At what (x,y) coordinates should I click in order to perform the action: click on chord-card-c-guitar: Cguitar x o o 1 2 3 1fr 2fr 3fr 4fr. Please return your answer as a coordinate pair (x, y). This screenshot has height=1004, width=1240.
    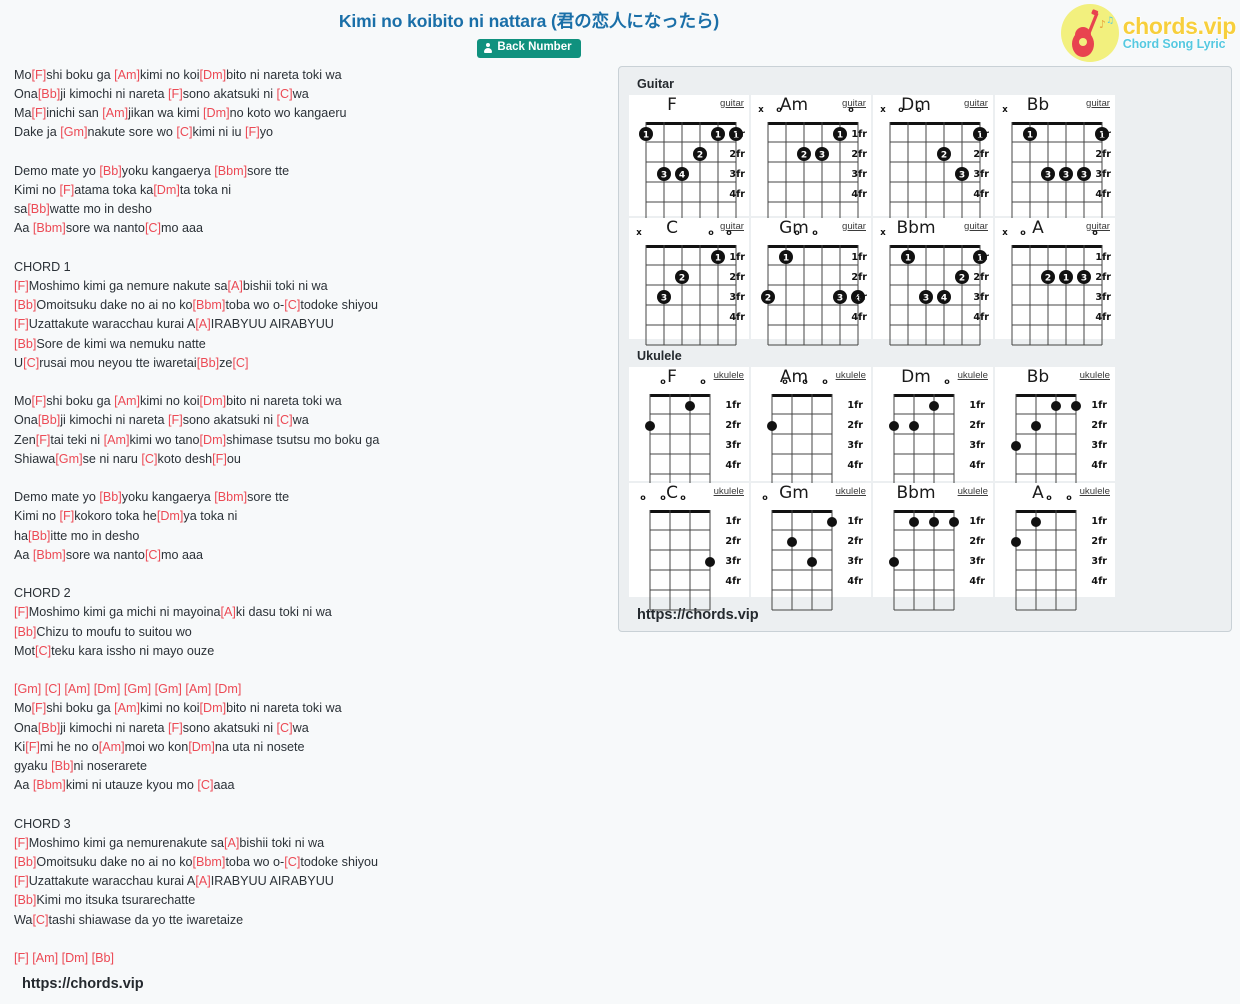
    Looking at the image, I should click on (690, 281).